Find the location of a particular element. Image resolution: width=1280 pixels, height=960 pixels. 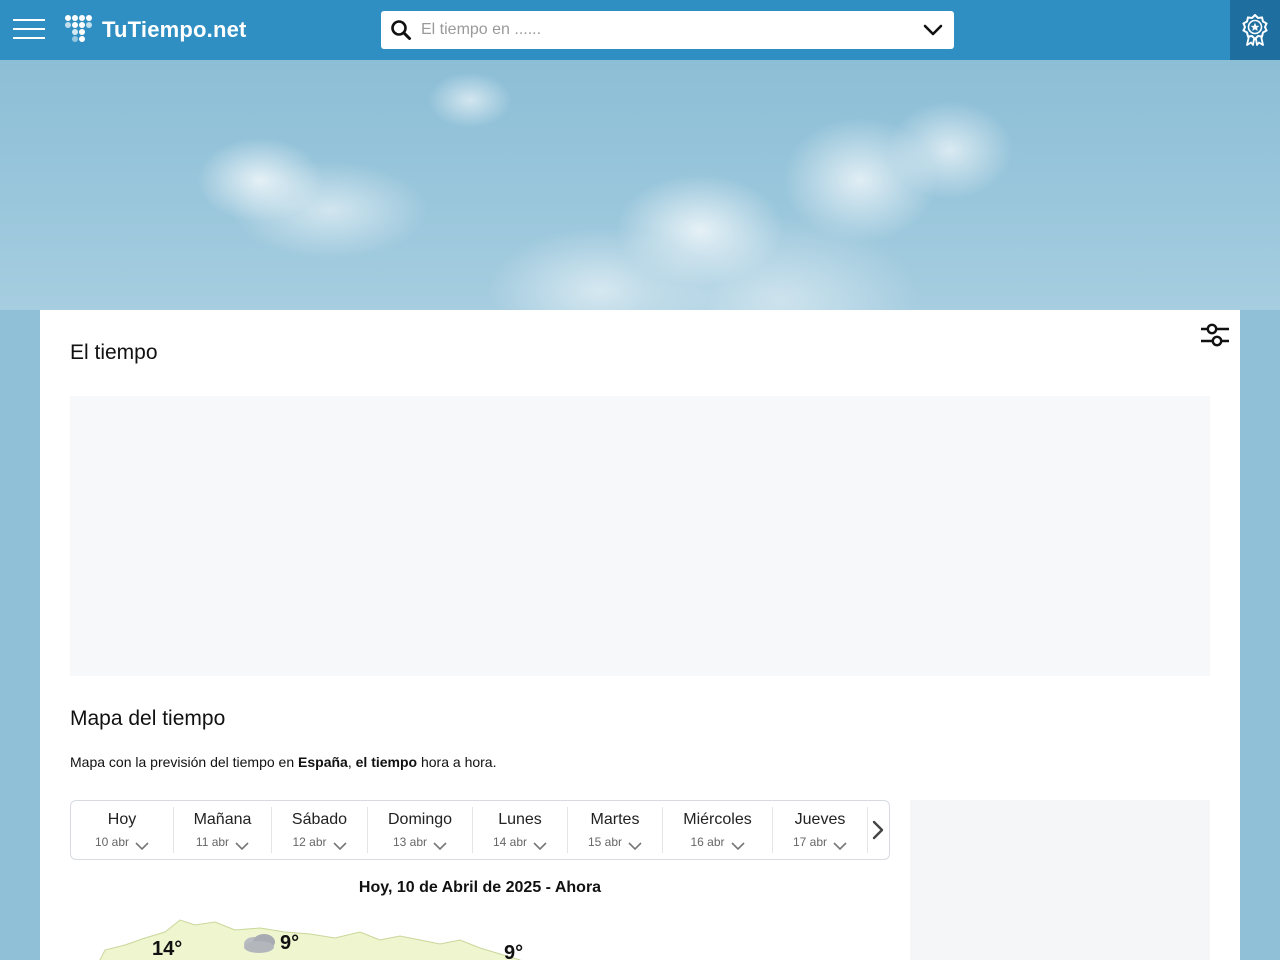

day-date: 11 abr is located at coordinates (222, 842).